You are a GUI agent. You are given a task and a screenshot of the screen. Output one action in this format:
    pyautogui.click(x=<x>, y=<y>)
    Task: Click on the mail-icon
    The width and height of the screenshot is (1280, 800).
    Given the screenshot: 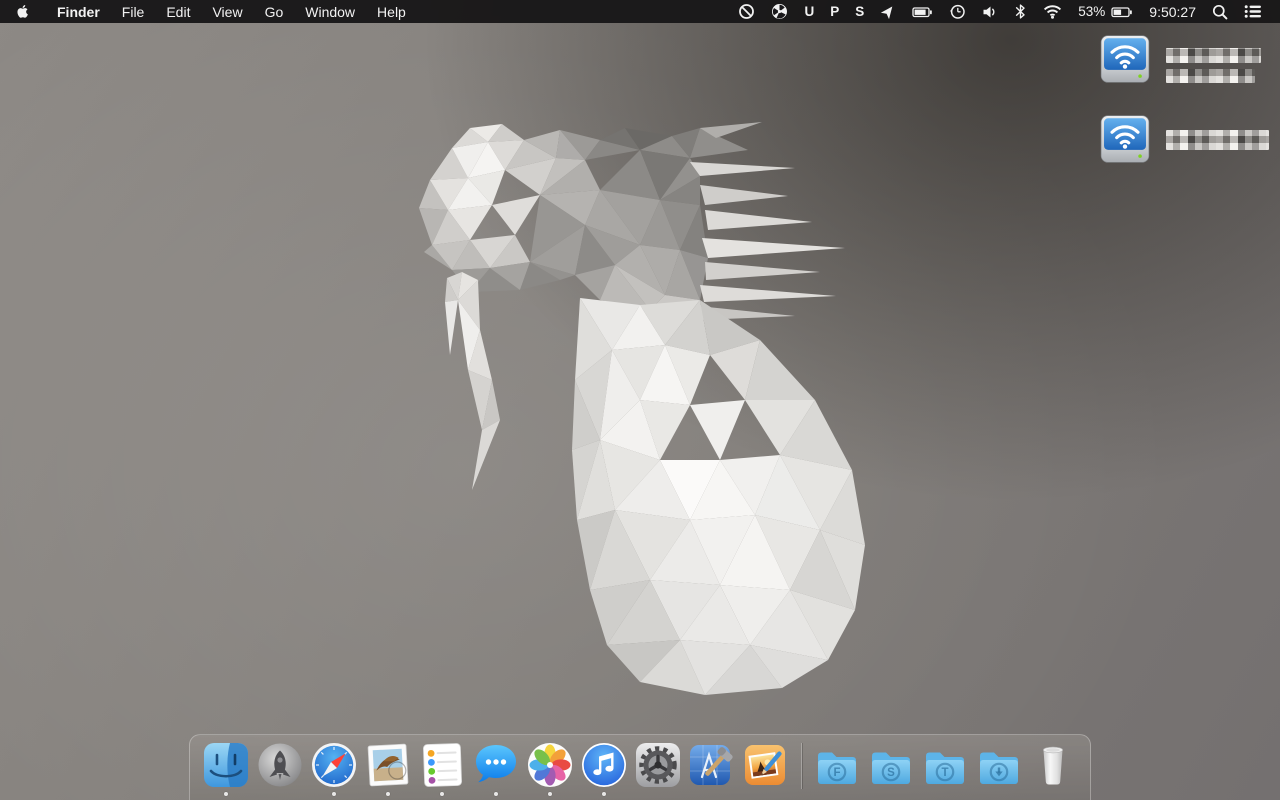 What is the action you would take?
    pyautogui.click(x=388, y=765)
    